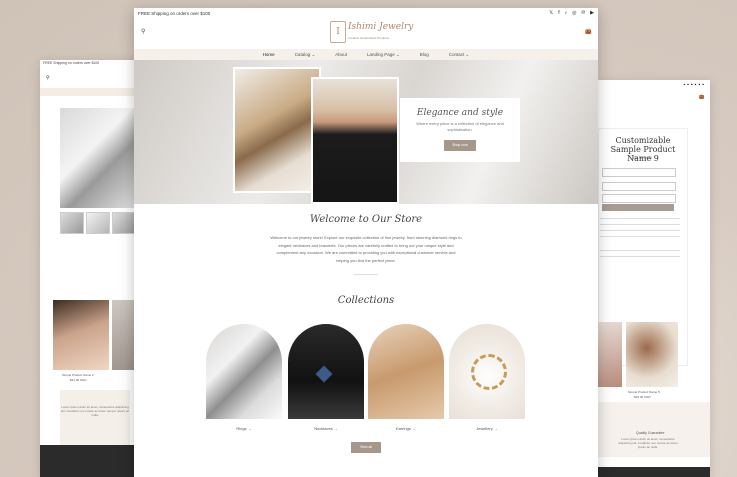 Image resolution: width=737 pixels, height=477 pixels. What do you see at coordinates (269, 54) in the screenshot?
I see `nav-home: Home` at bounding box center [269, 54].